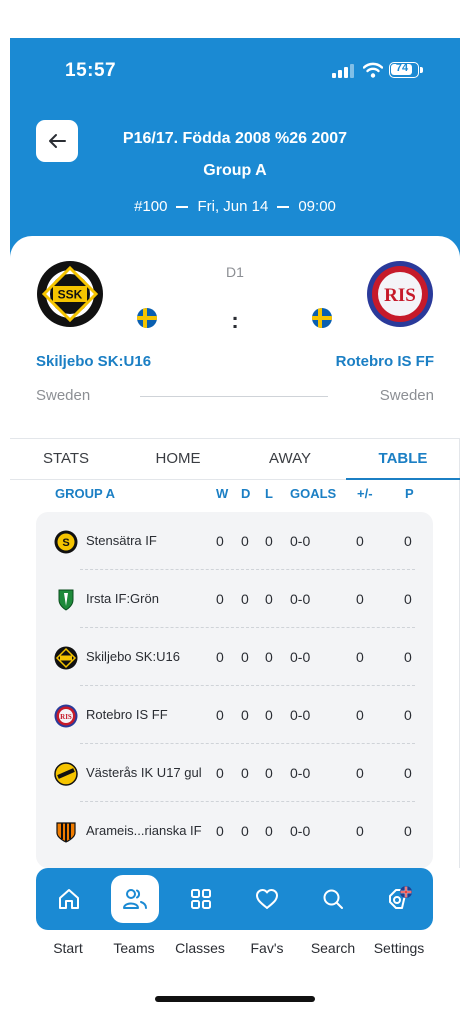 The height and width of the screenshot is (1024, 473). I want to click on divider, so click(234, 396).